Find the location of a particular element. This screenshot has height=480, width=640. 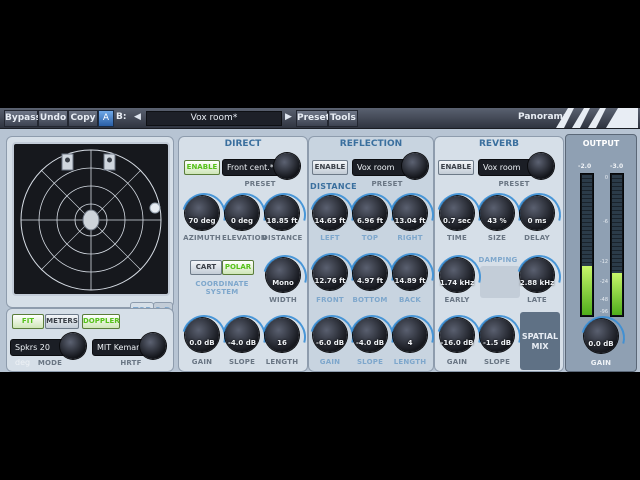

reflection-bottom-value: 4.97 ft is located at coordinates (370, 281).